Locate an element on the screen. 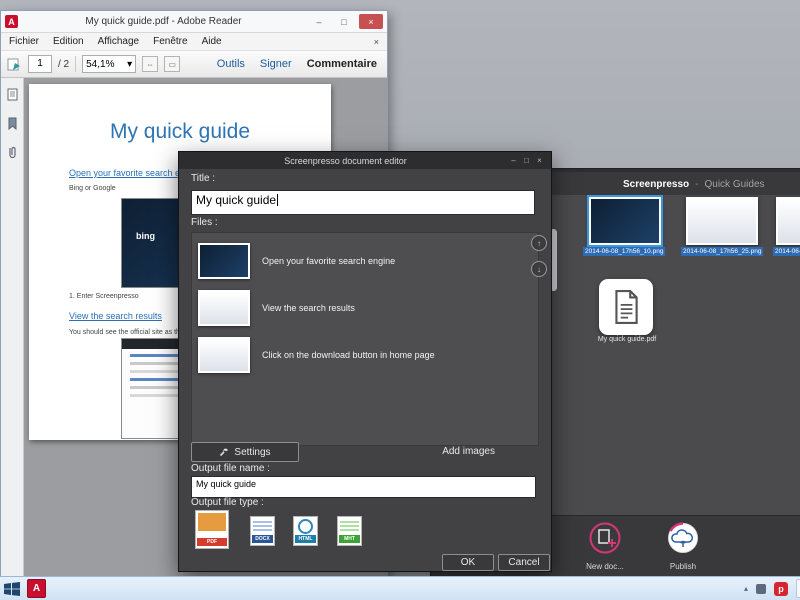  output-type-mht: MHT is located at coordinates (349, 531).